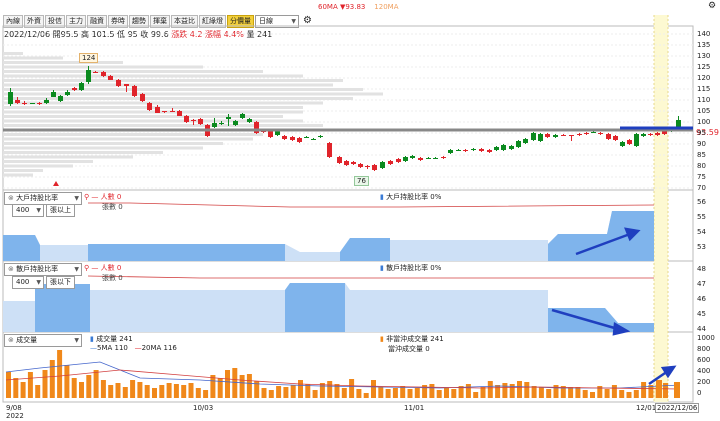  Describe the element at coordinates (704, 45) in the screenshot. I see `price-tick: 135` at that location.